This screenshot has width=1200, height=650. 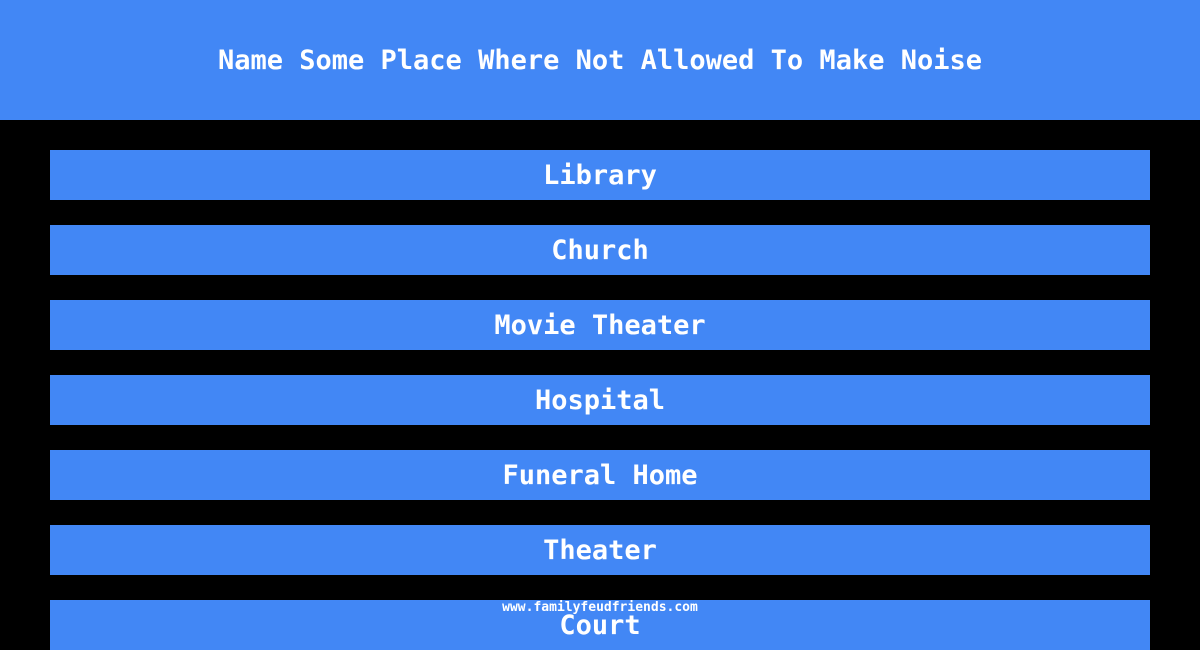 I want to click on answer-item: Library, so click(x=600, y=175).